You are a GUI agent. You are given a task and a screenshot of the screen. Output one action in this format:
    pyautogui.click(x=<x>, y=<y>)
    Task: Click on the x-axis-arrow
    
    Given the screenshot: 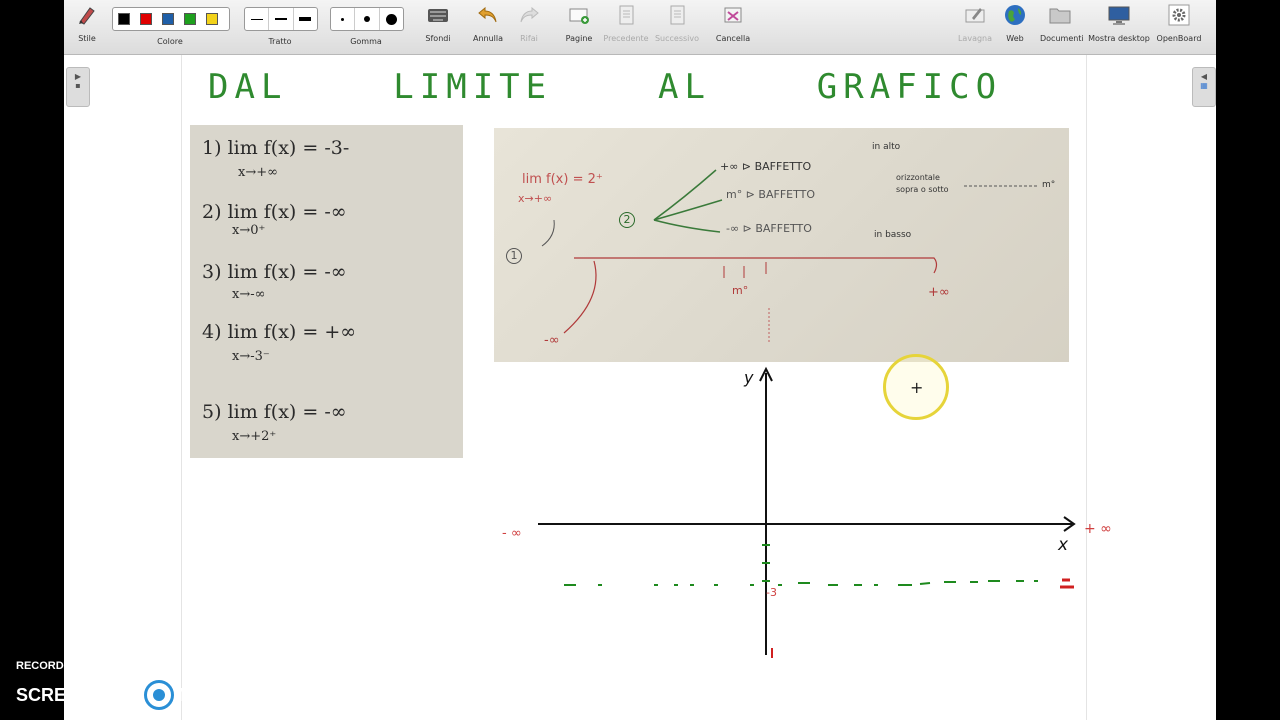 What is the action you would take?
    pyautogui.click(x=1069, y=524)
    